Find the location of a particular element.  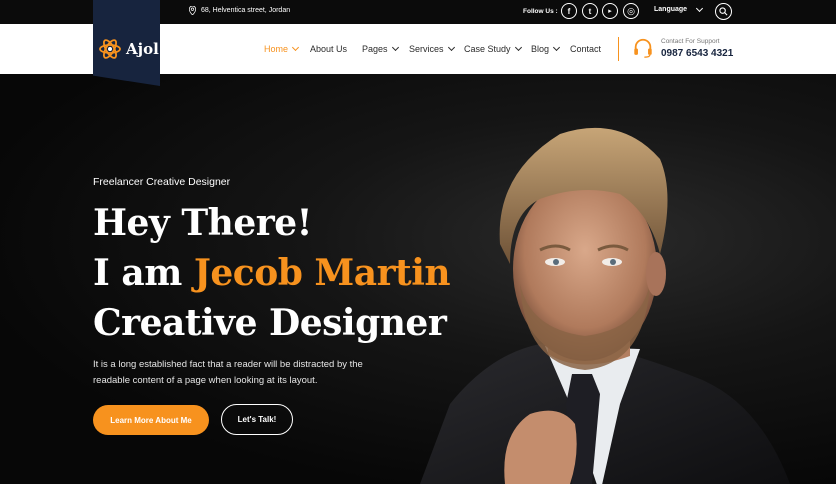

search-icon is located at coordinates (723, 11).